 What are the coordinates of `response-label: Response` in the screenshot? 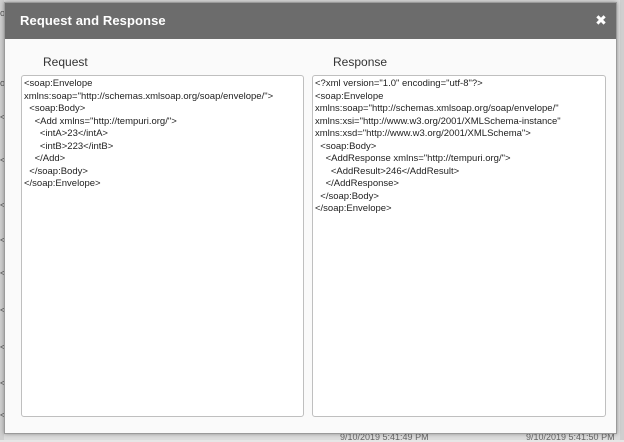 It's located at (360, 62).